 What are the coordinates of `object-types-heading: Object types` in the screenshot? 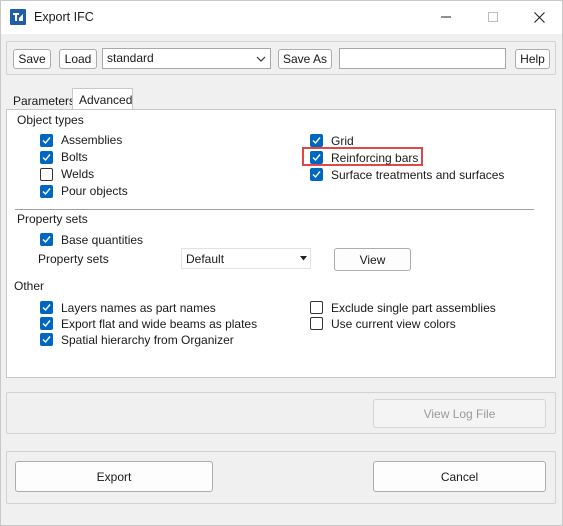 It's located at (50, 120).